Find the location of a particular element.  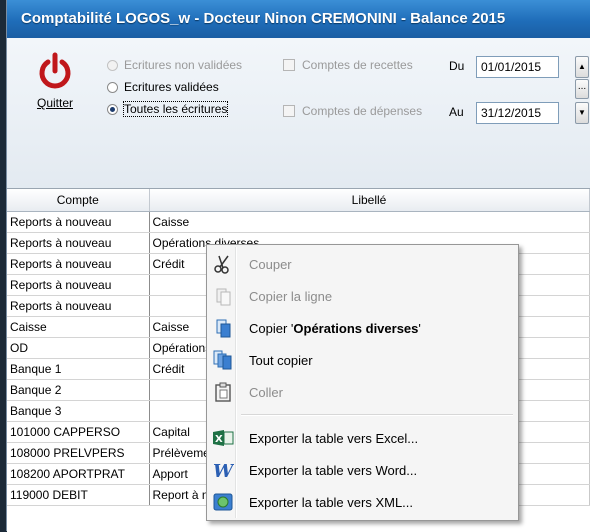

cell-compte: Banque 2 is located at coordinates (78, 390).